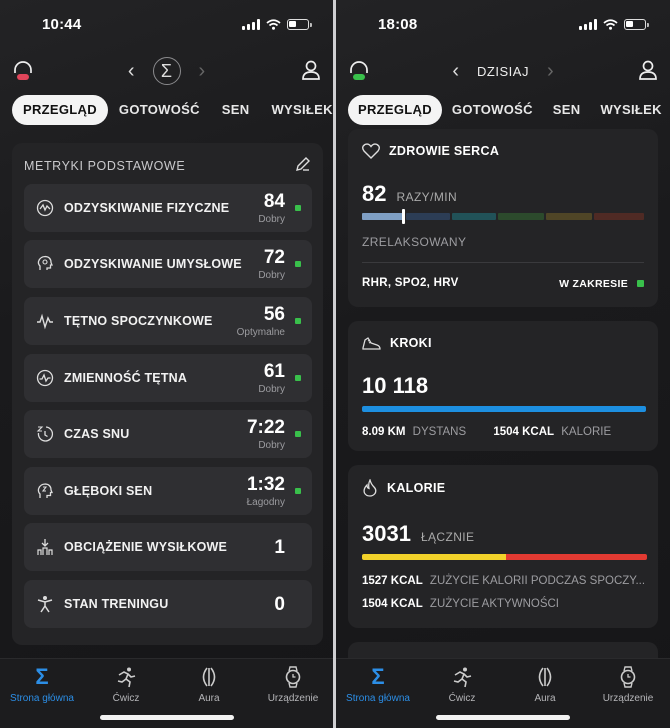 Image resolution: width=670 pixels, height=728 pixels. I want to click on shoe-icon, so click(371, 343).